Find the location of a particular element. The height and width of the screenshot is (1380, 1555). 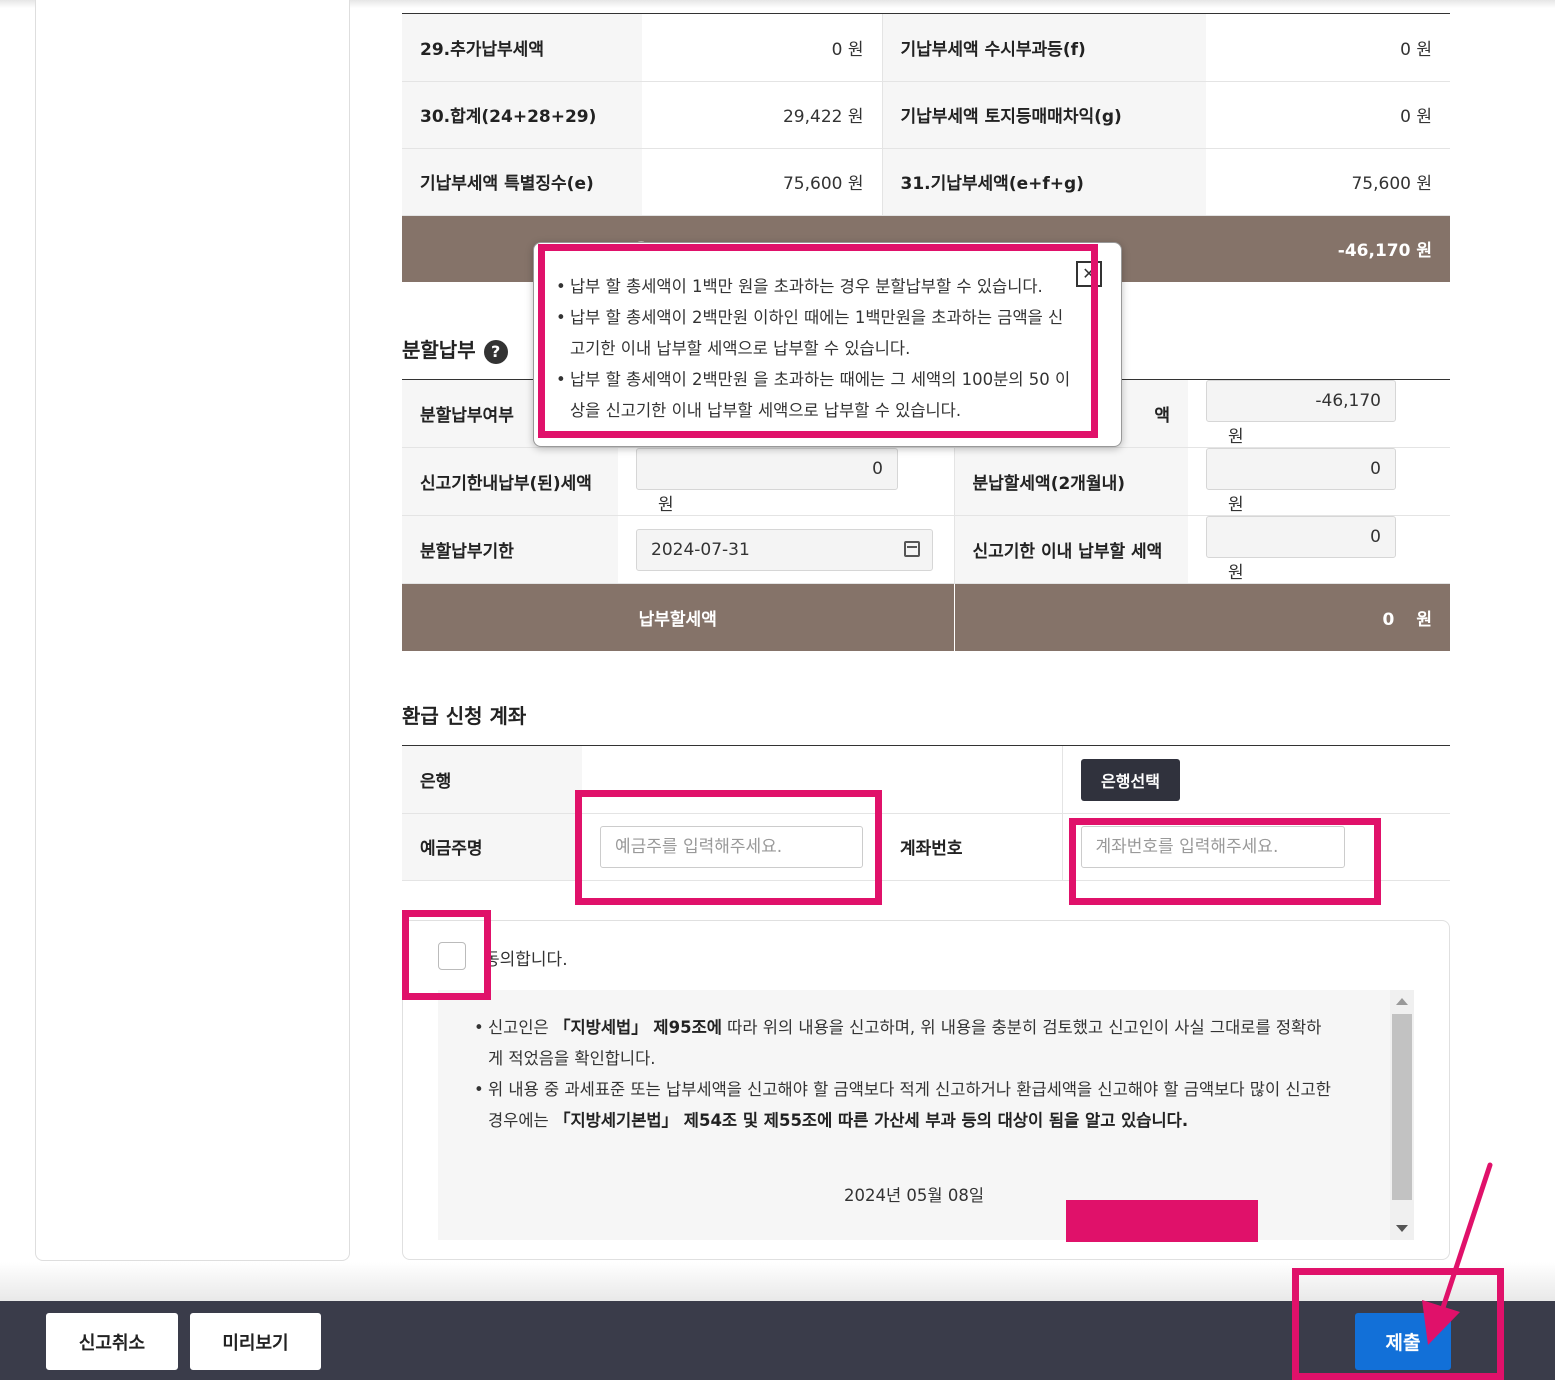

row-label: 계좌번호 is located at coordinates (972, 847).